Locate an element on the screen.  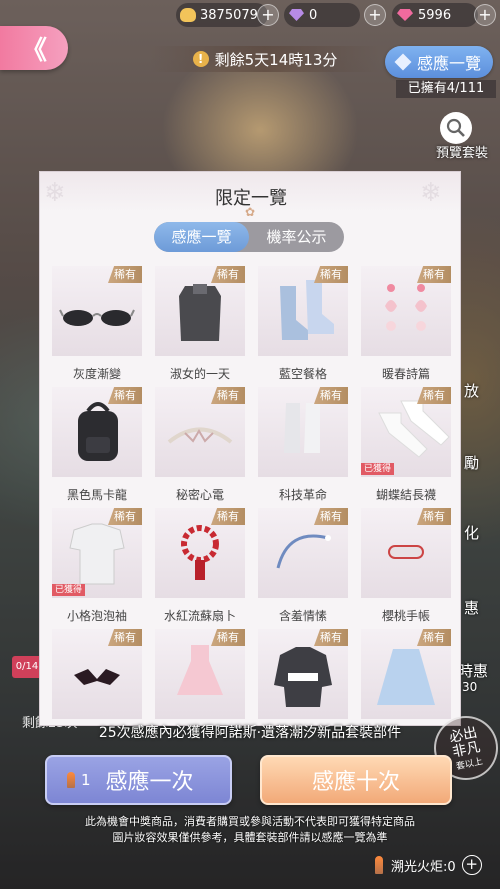
side-menu-timed-discount: 時惠 is located at coordinates (473, 670).